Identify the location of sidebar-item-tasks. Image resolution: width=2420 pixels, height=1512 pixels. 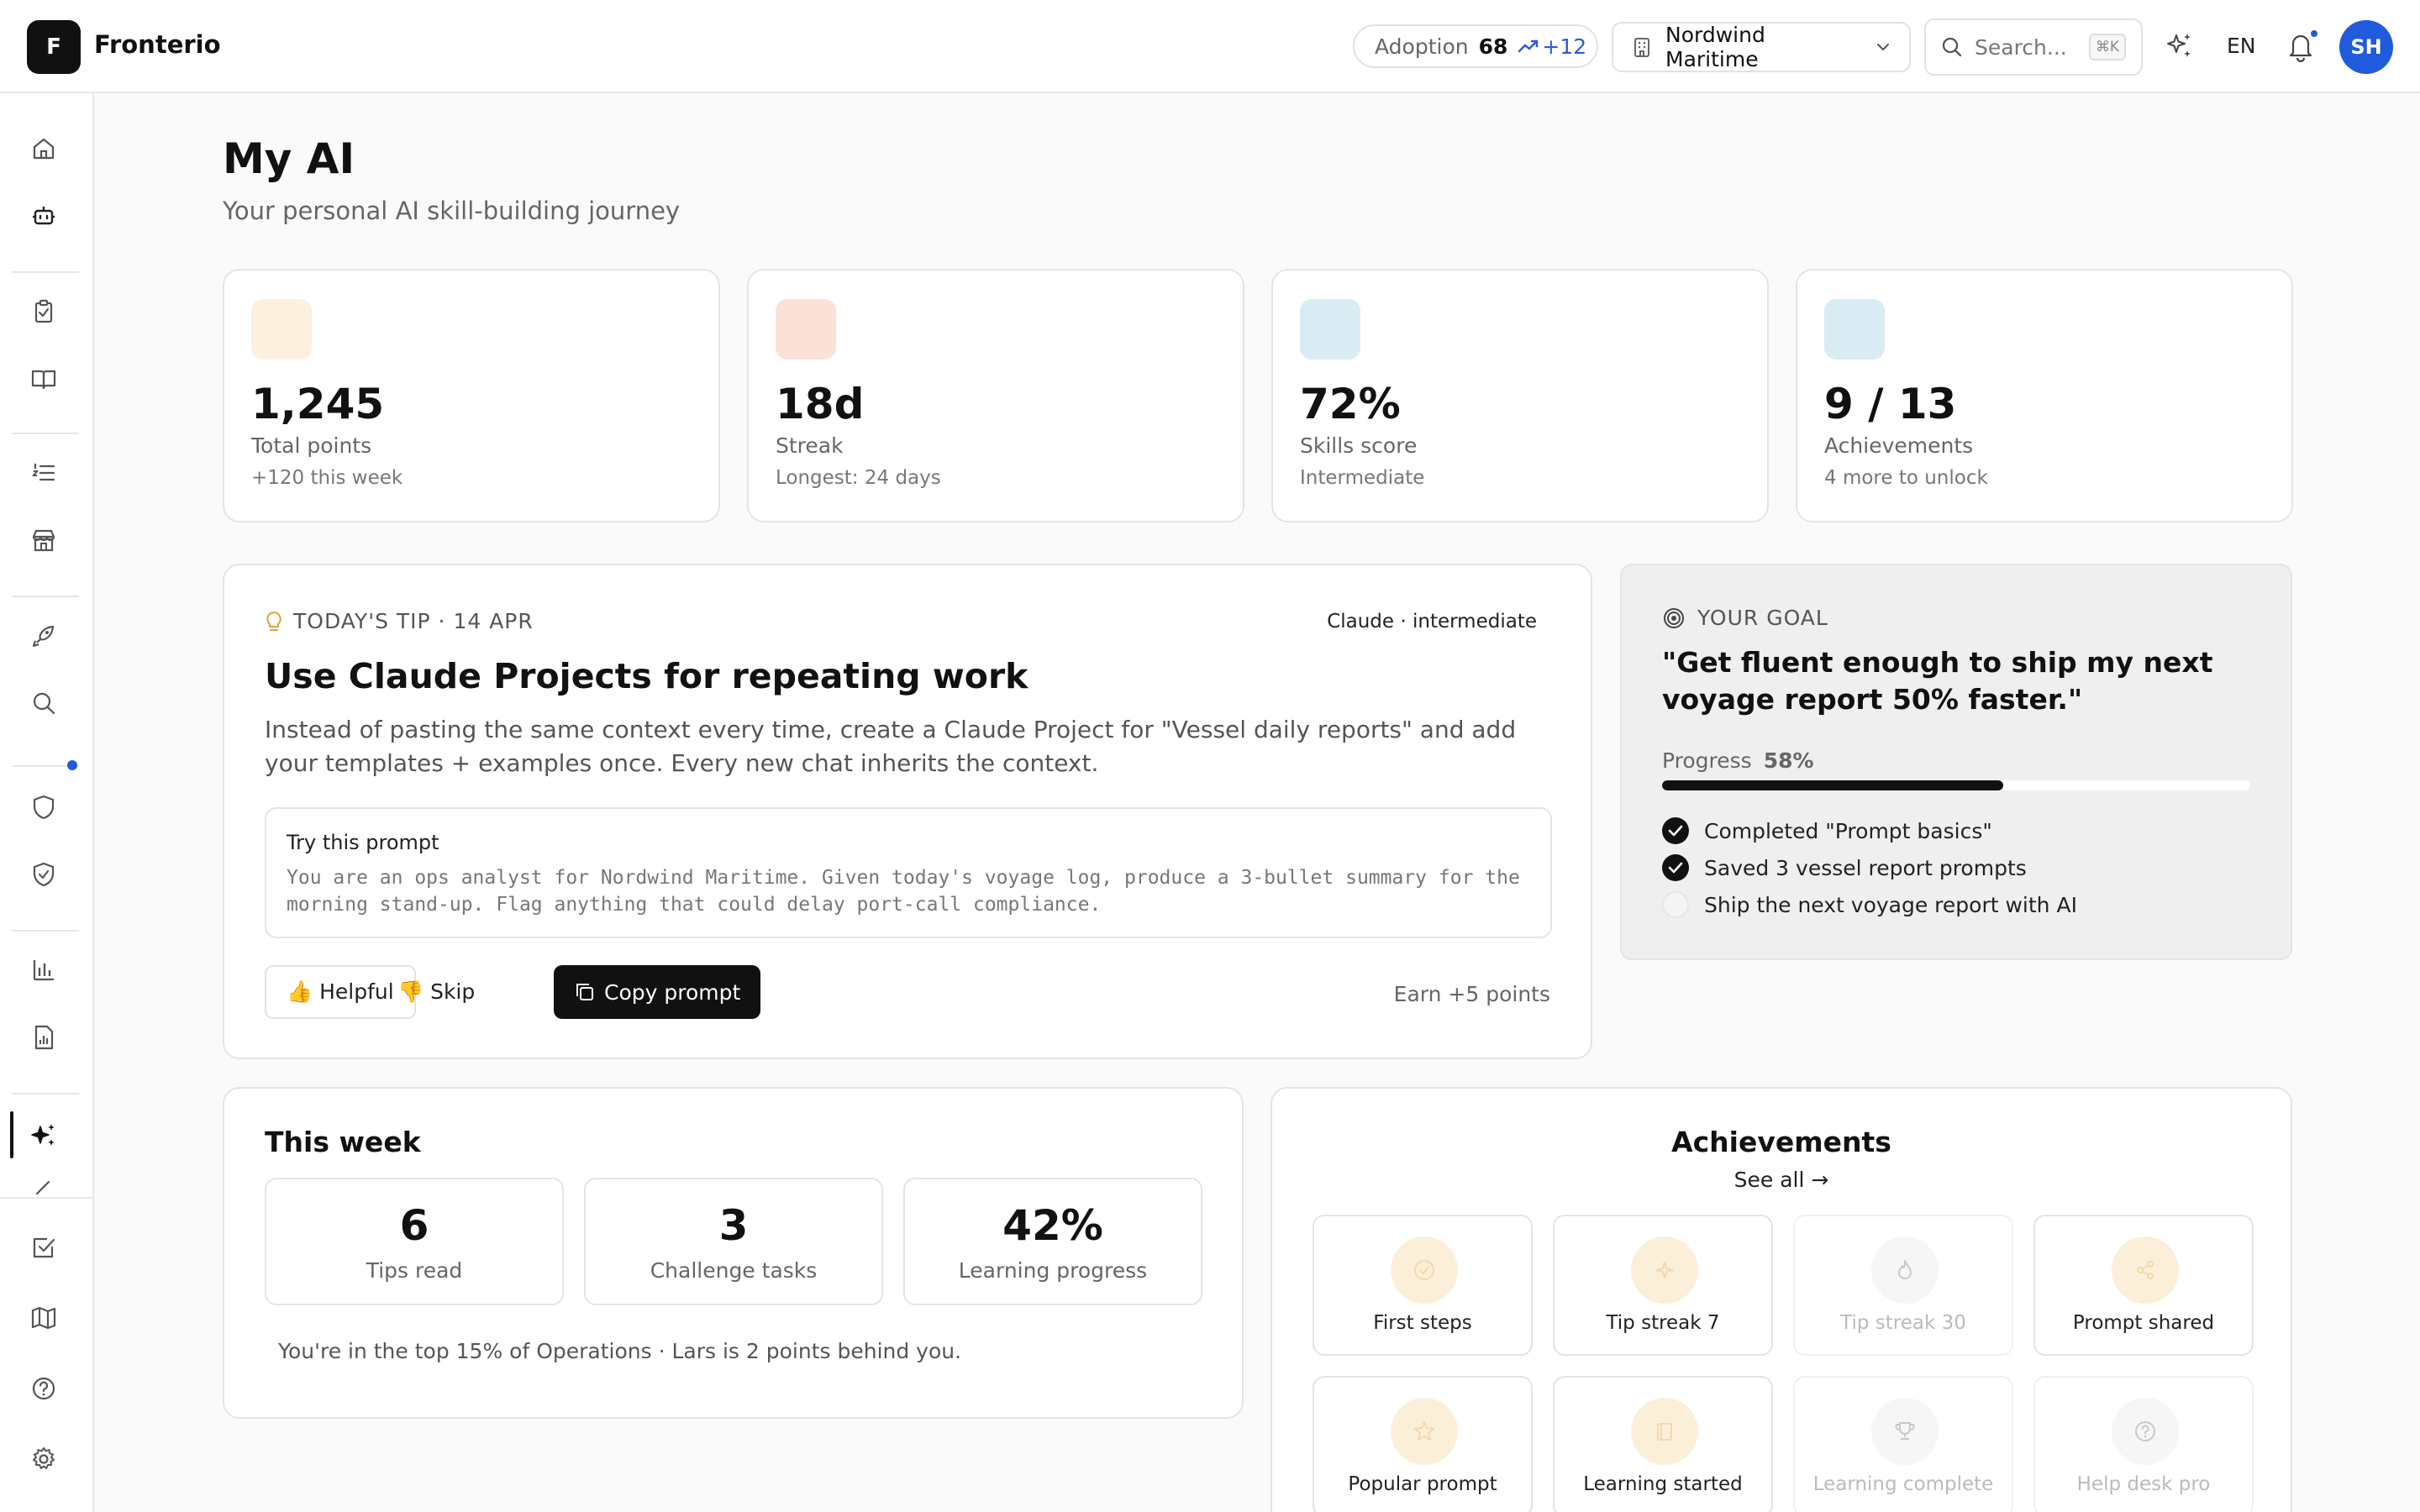
(43, 311).